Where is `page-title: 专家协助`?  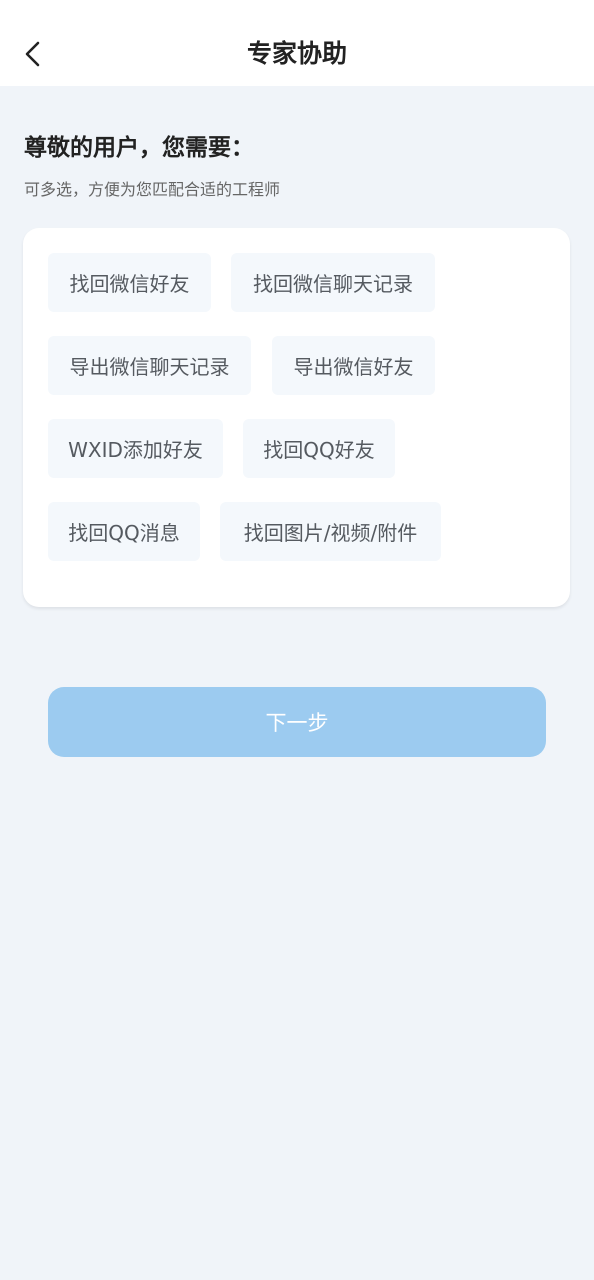 page-title: 专家协助 is located at coordinates (296, 53).